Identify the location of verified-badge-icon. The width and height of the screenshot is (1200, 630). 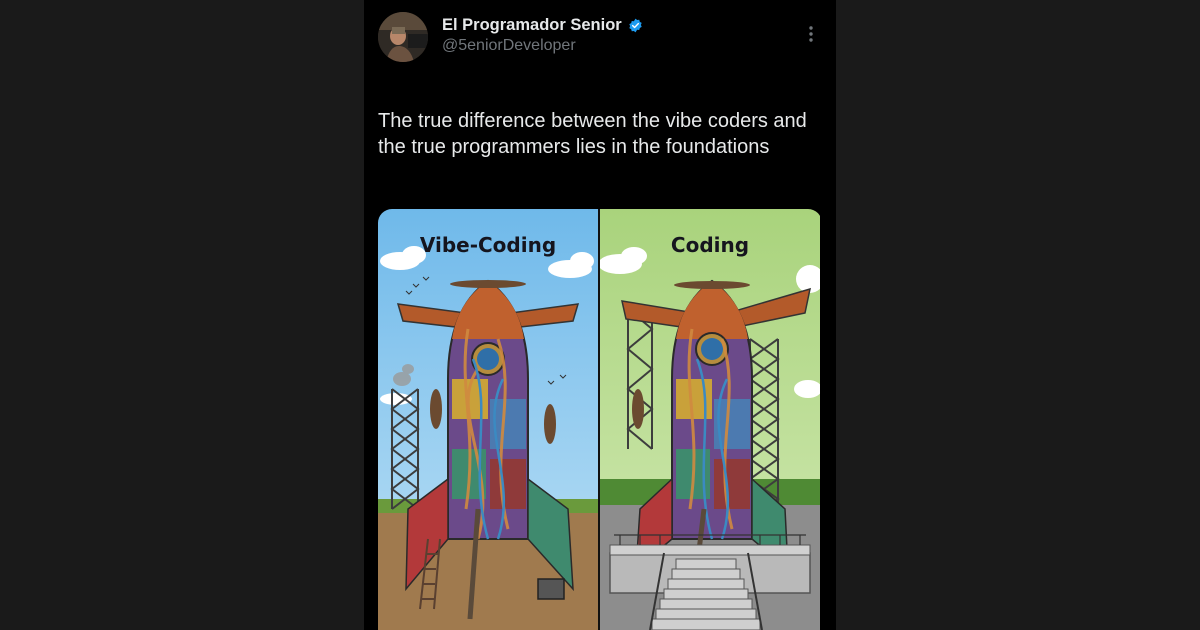
(635, 25).